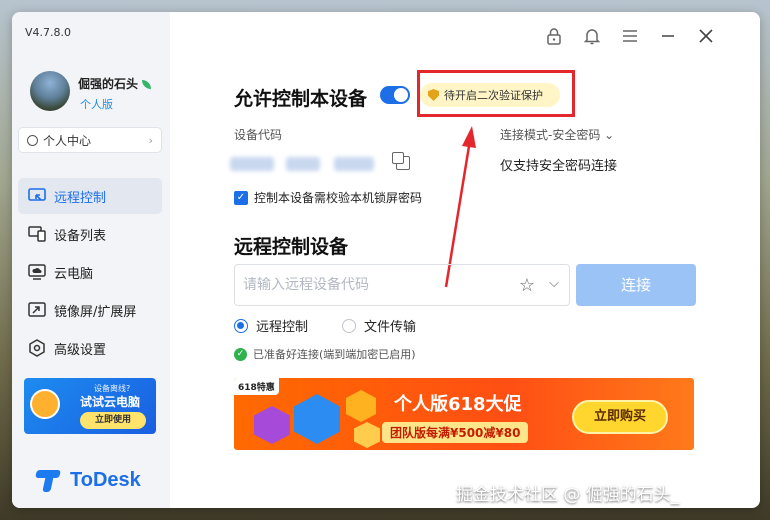  I want to click on sidebar-item-device-list: 设备列表, so click(90, 234).